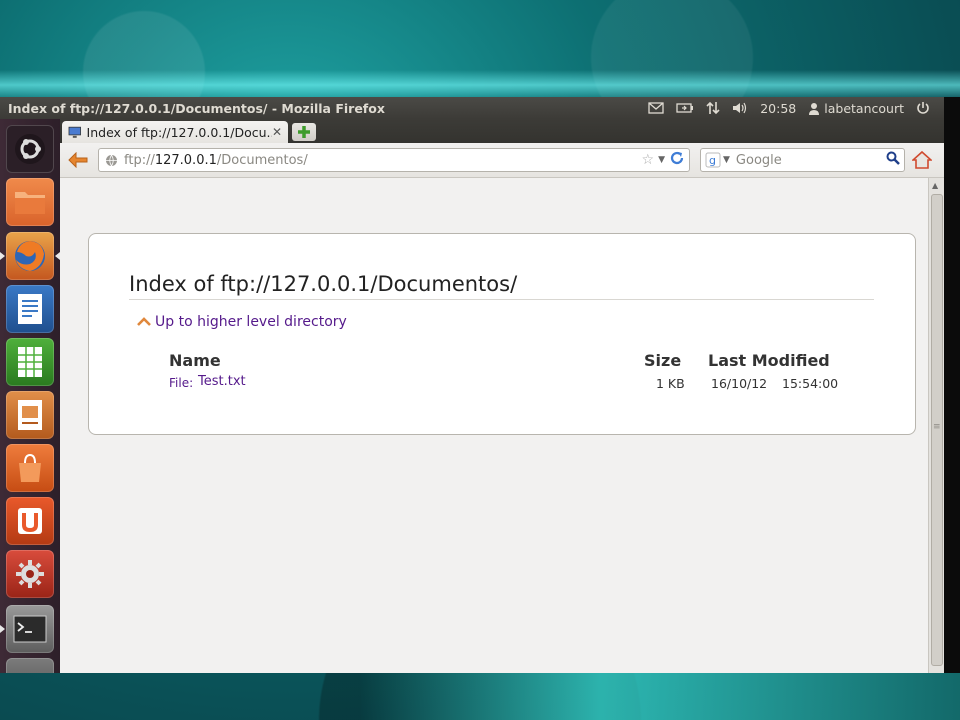  Describe the element at coordinates (778, 108) in the screenshot. I see `clock: 20:58` at that location.